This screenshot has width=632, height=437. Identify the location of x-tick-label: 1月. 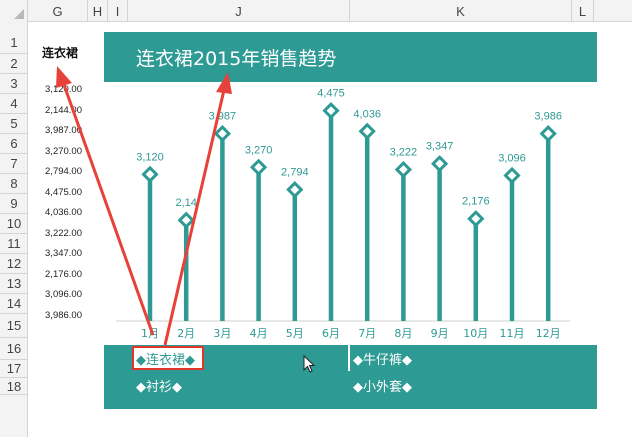
(150, 333).